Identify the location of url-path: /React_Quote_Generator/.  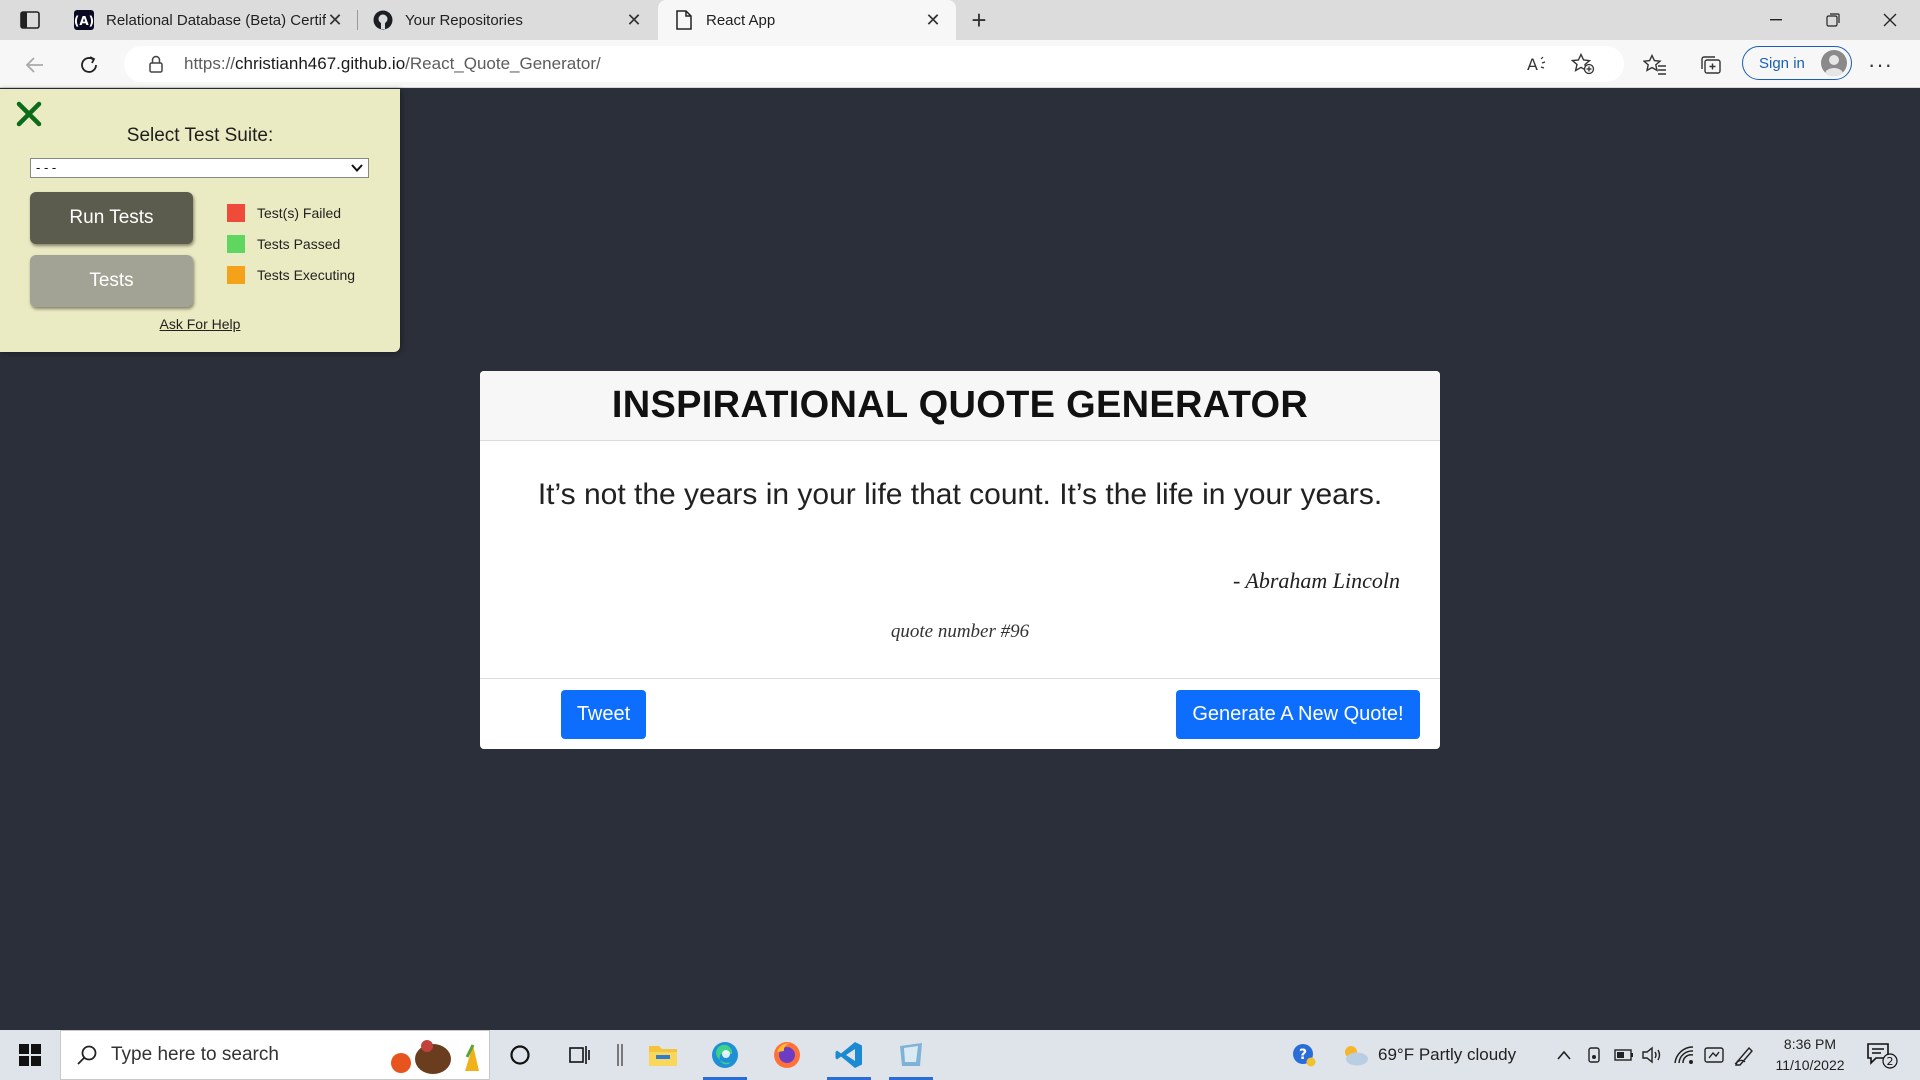
(503, 63).